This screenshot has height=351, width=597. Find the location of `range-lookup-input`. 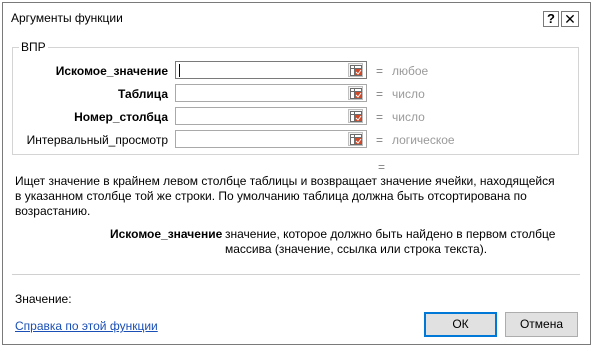

range-lookup-input is located at coordinates (271, 139).